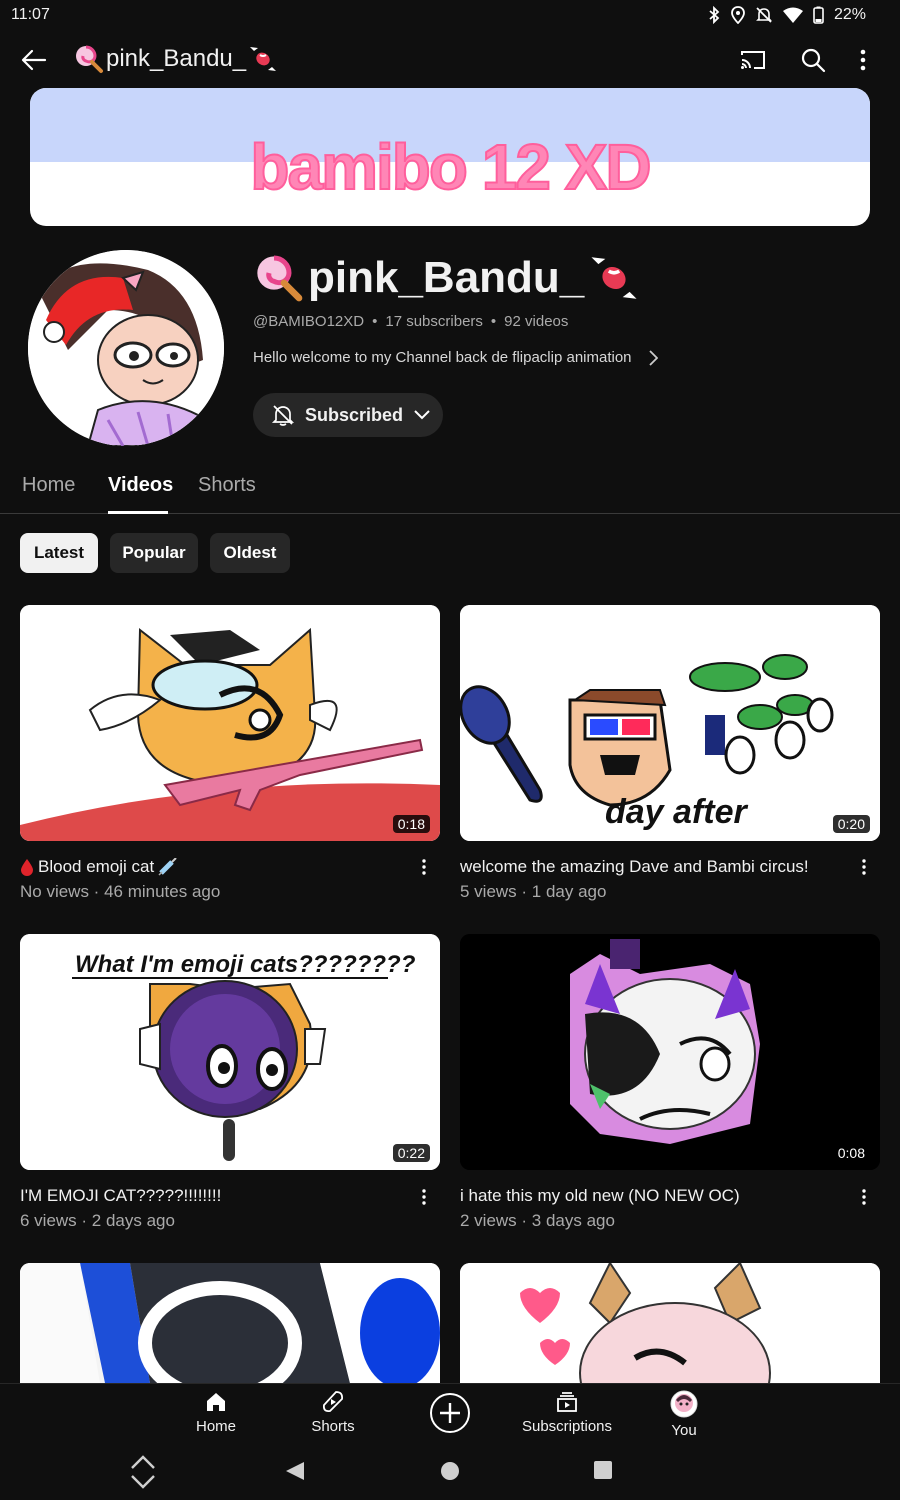 This screenshot has height=1500, width=900. I want to click on tab-shorts: Shorts, so click(227, 485).